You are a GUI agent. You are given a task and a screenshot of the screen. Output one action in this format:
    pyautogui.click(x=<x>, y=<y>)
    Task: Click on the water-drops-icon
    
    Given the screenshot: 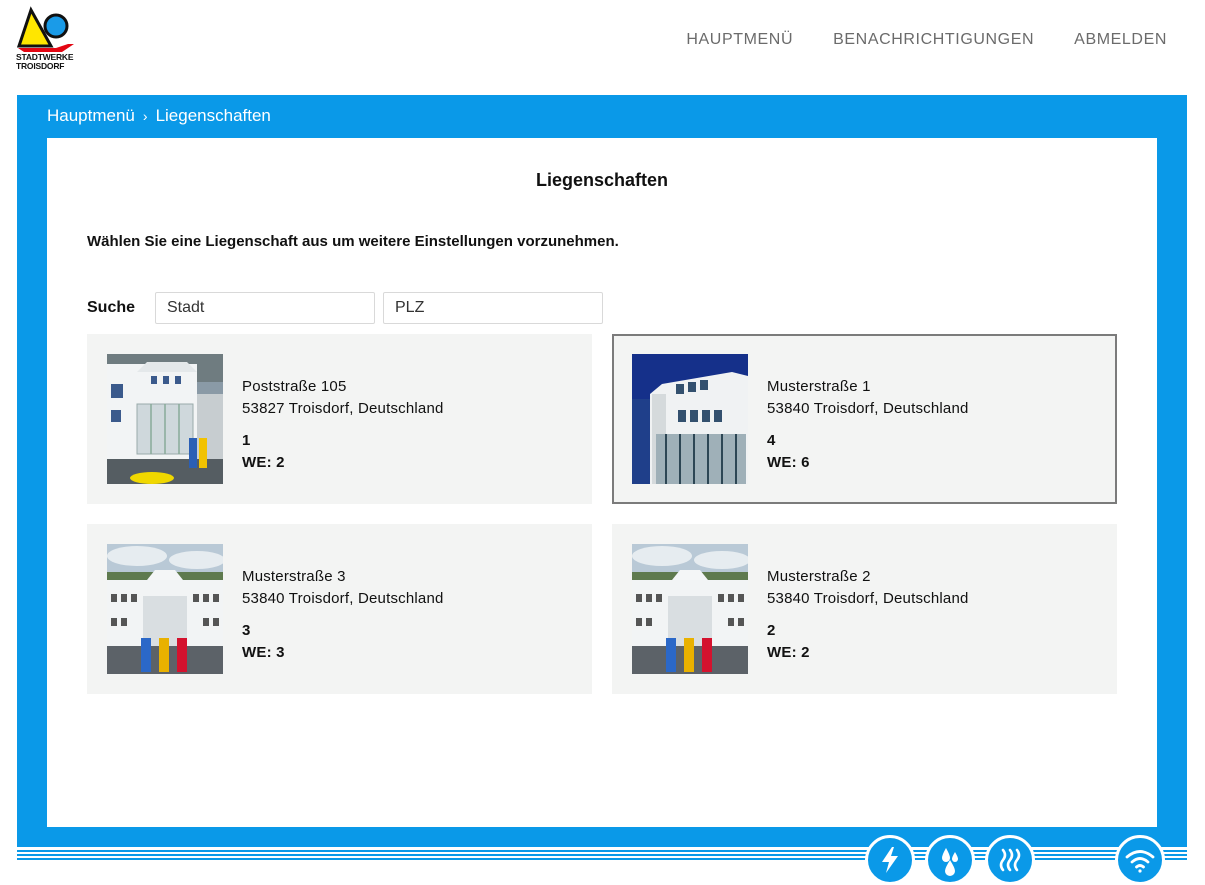 What is the action you would take?
    pyautogui.click(x=950, y=860)
    